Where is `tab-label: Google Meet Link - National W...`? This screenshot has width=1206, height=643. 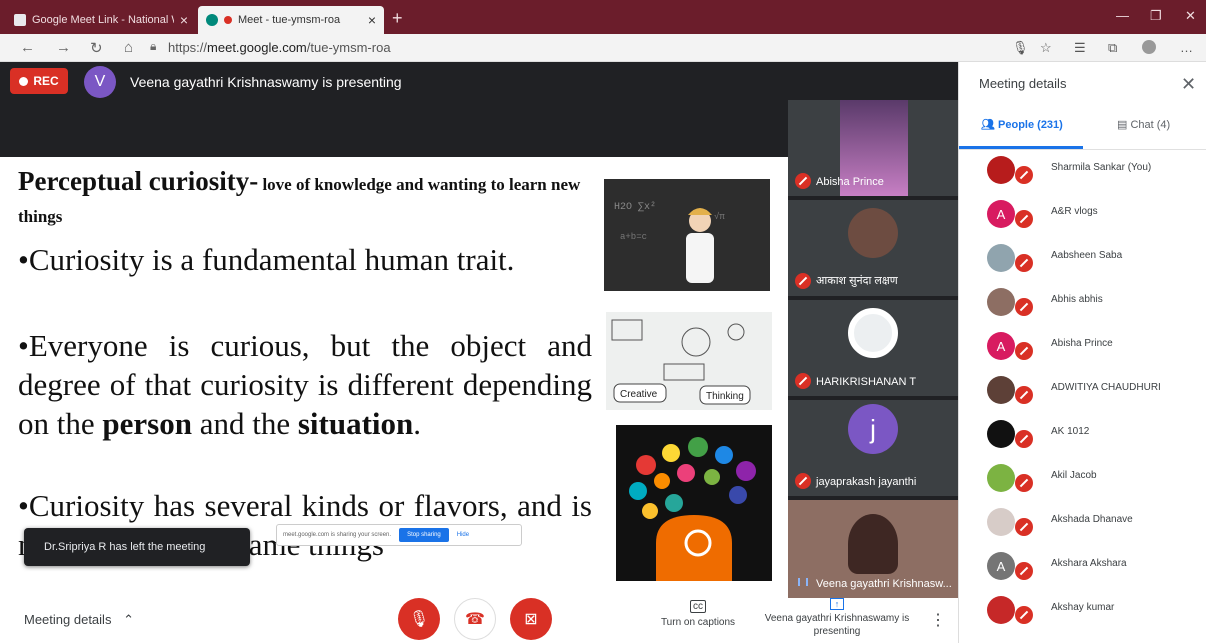
tab-label: Google Meet Link - National W... is located at coordinates (103, 20).